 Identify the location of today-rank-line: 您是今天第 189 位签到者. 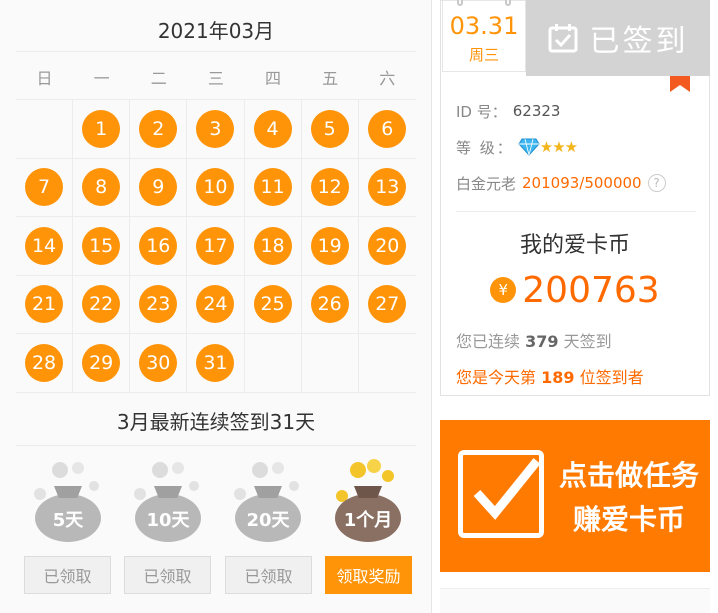
(550, 376).